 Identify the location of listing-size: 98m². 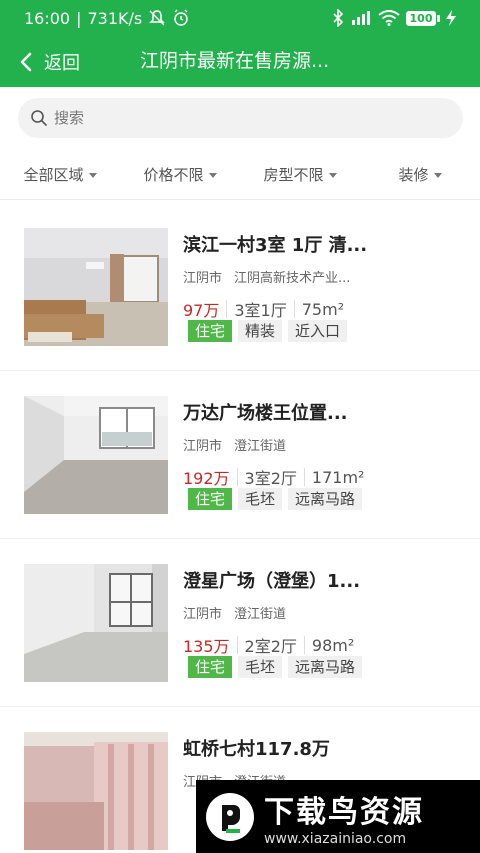
(333, 645).